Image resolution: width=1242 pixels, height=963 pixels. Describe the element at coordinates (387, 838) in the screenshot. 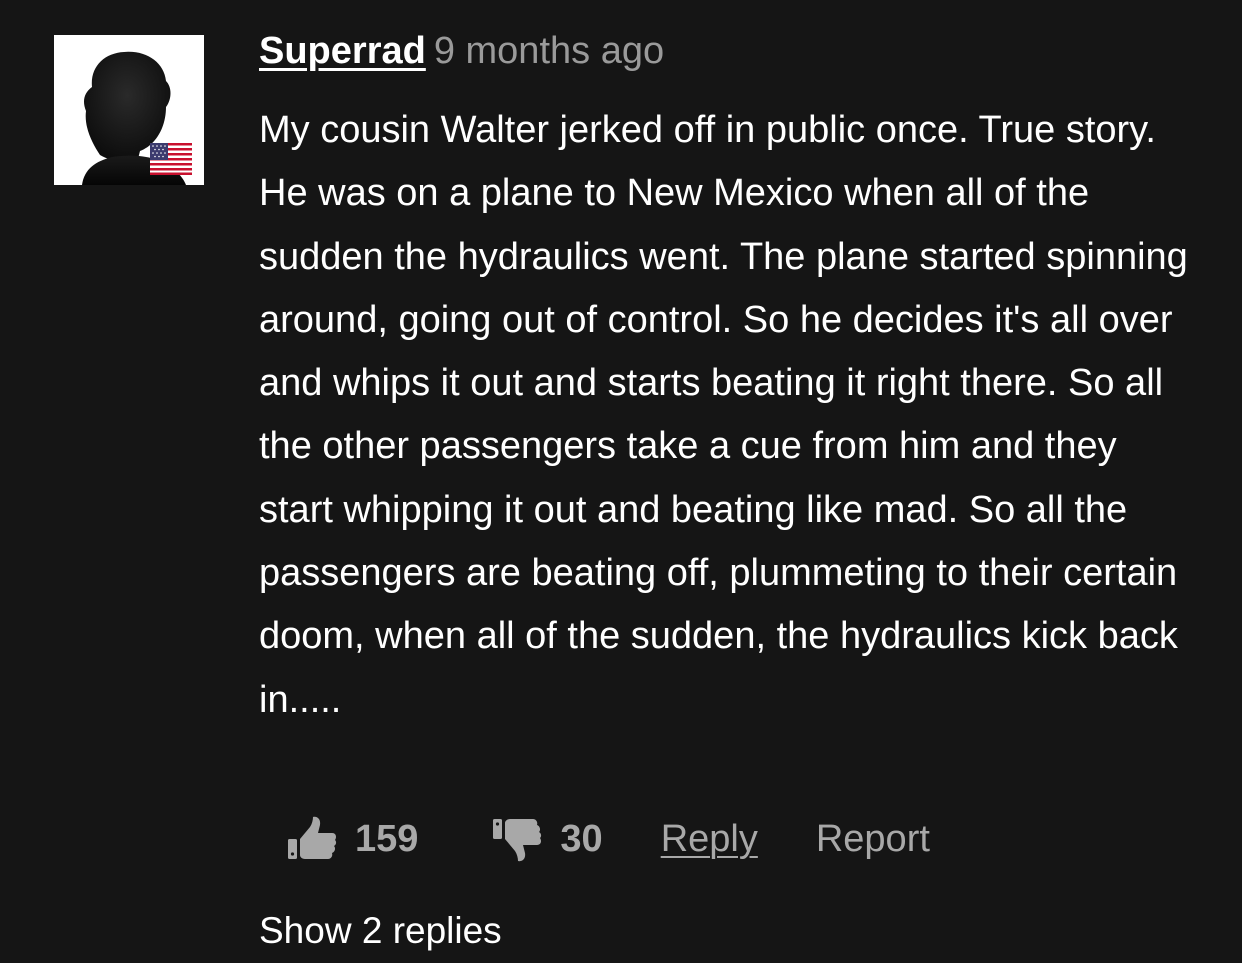

I see `upvote-count: 159` at that location.